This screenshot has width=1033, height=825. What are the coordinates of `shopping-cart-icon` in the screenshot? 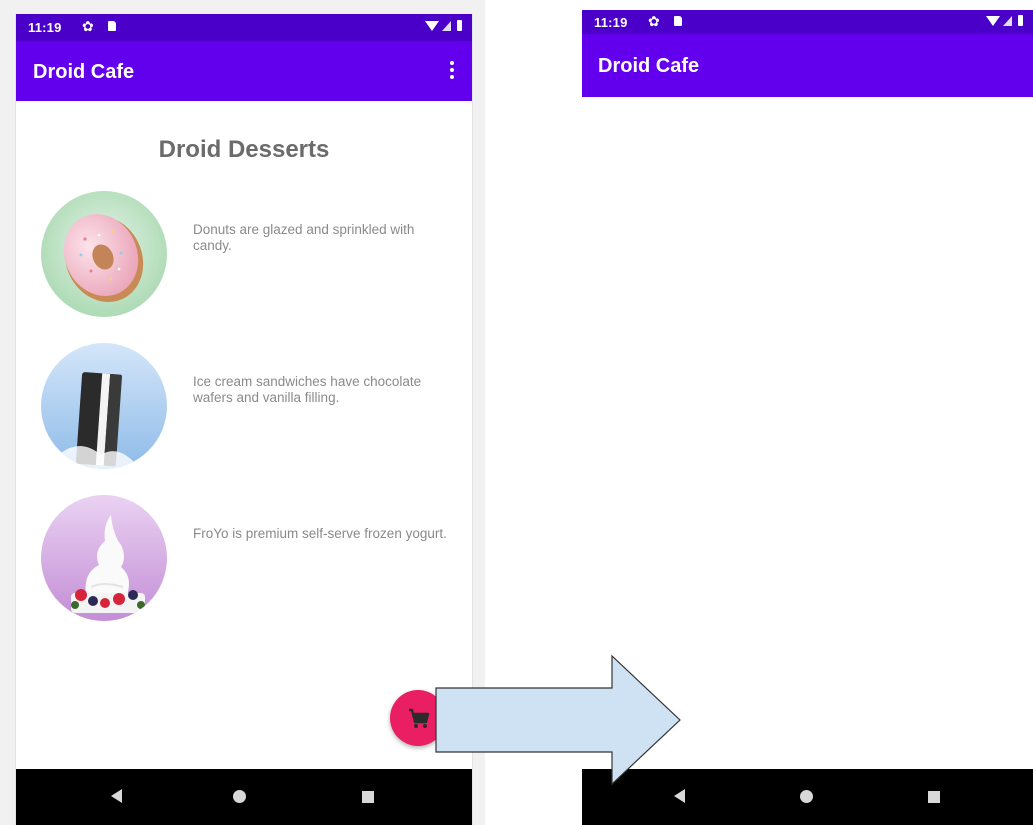 It's located at (419, 718).